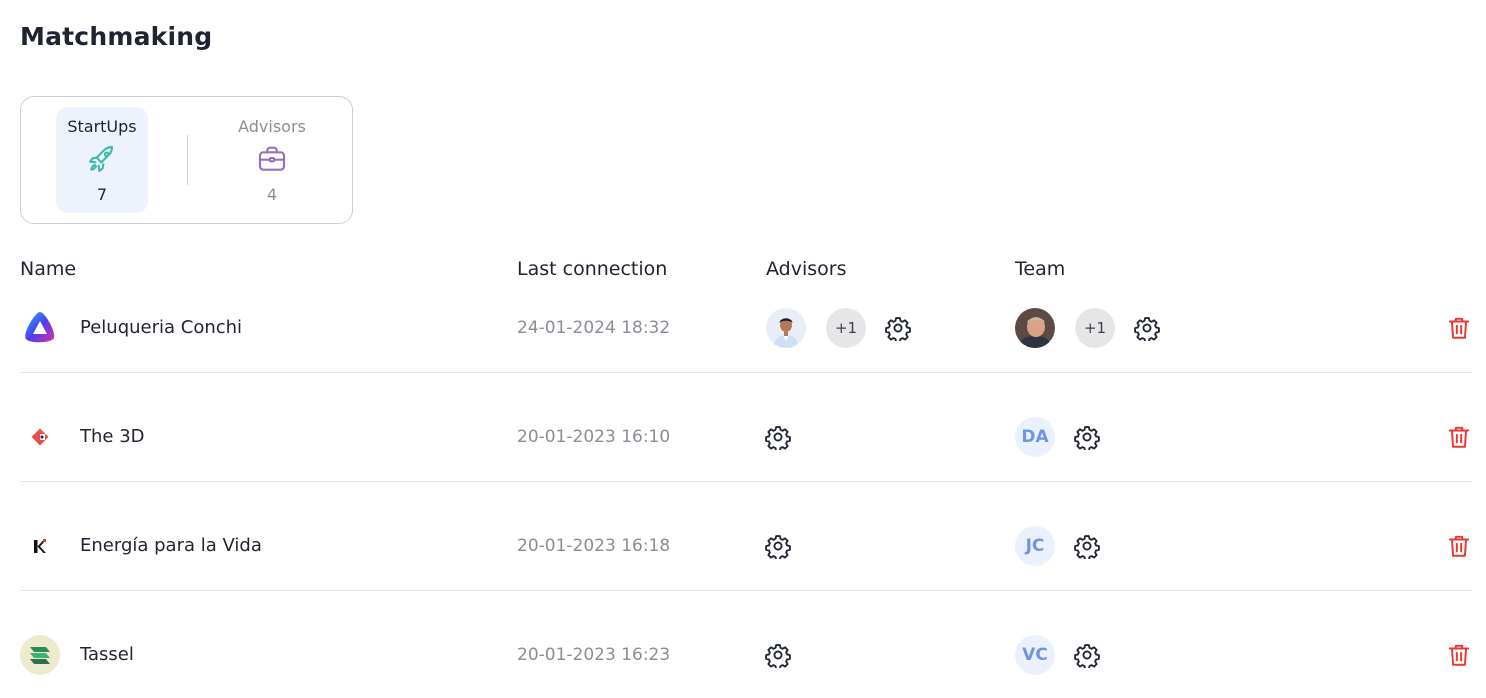  What do you see at coordinates (116, 36) in the screenshot?
I see `page-title: Matchmaking` at bounding box center [116, 36].